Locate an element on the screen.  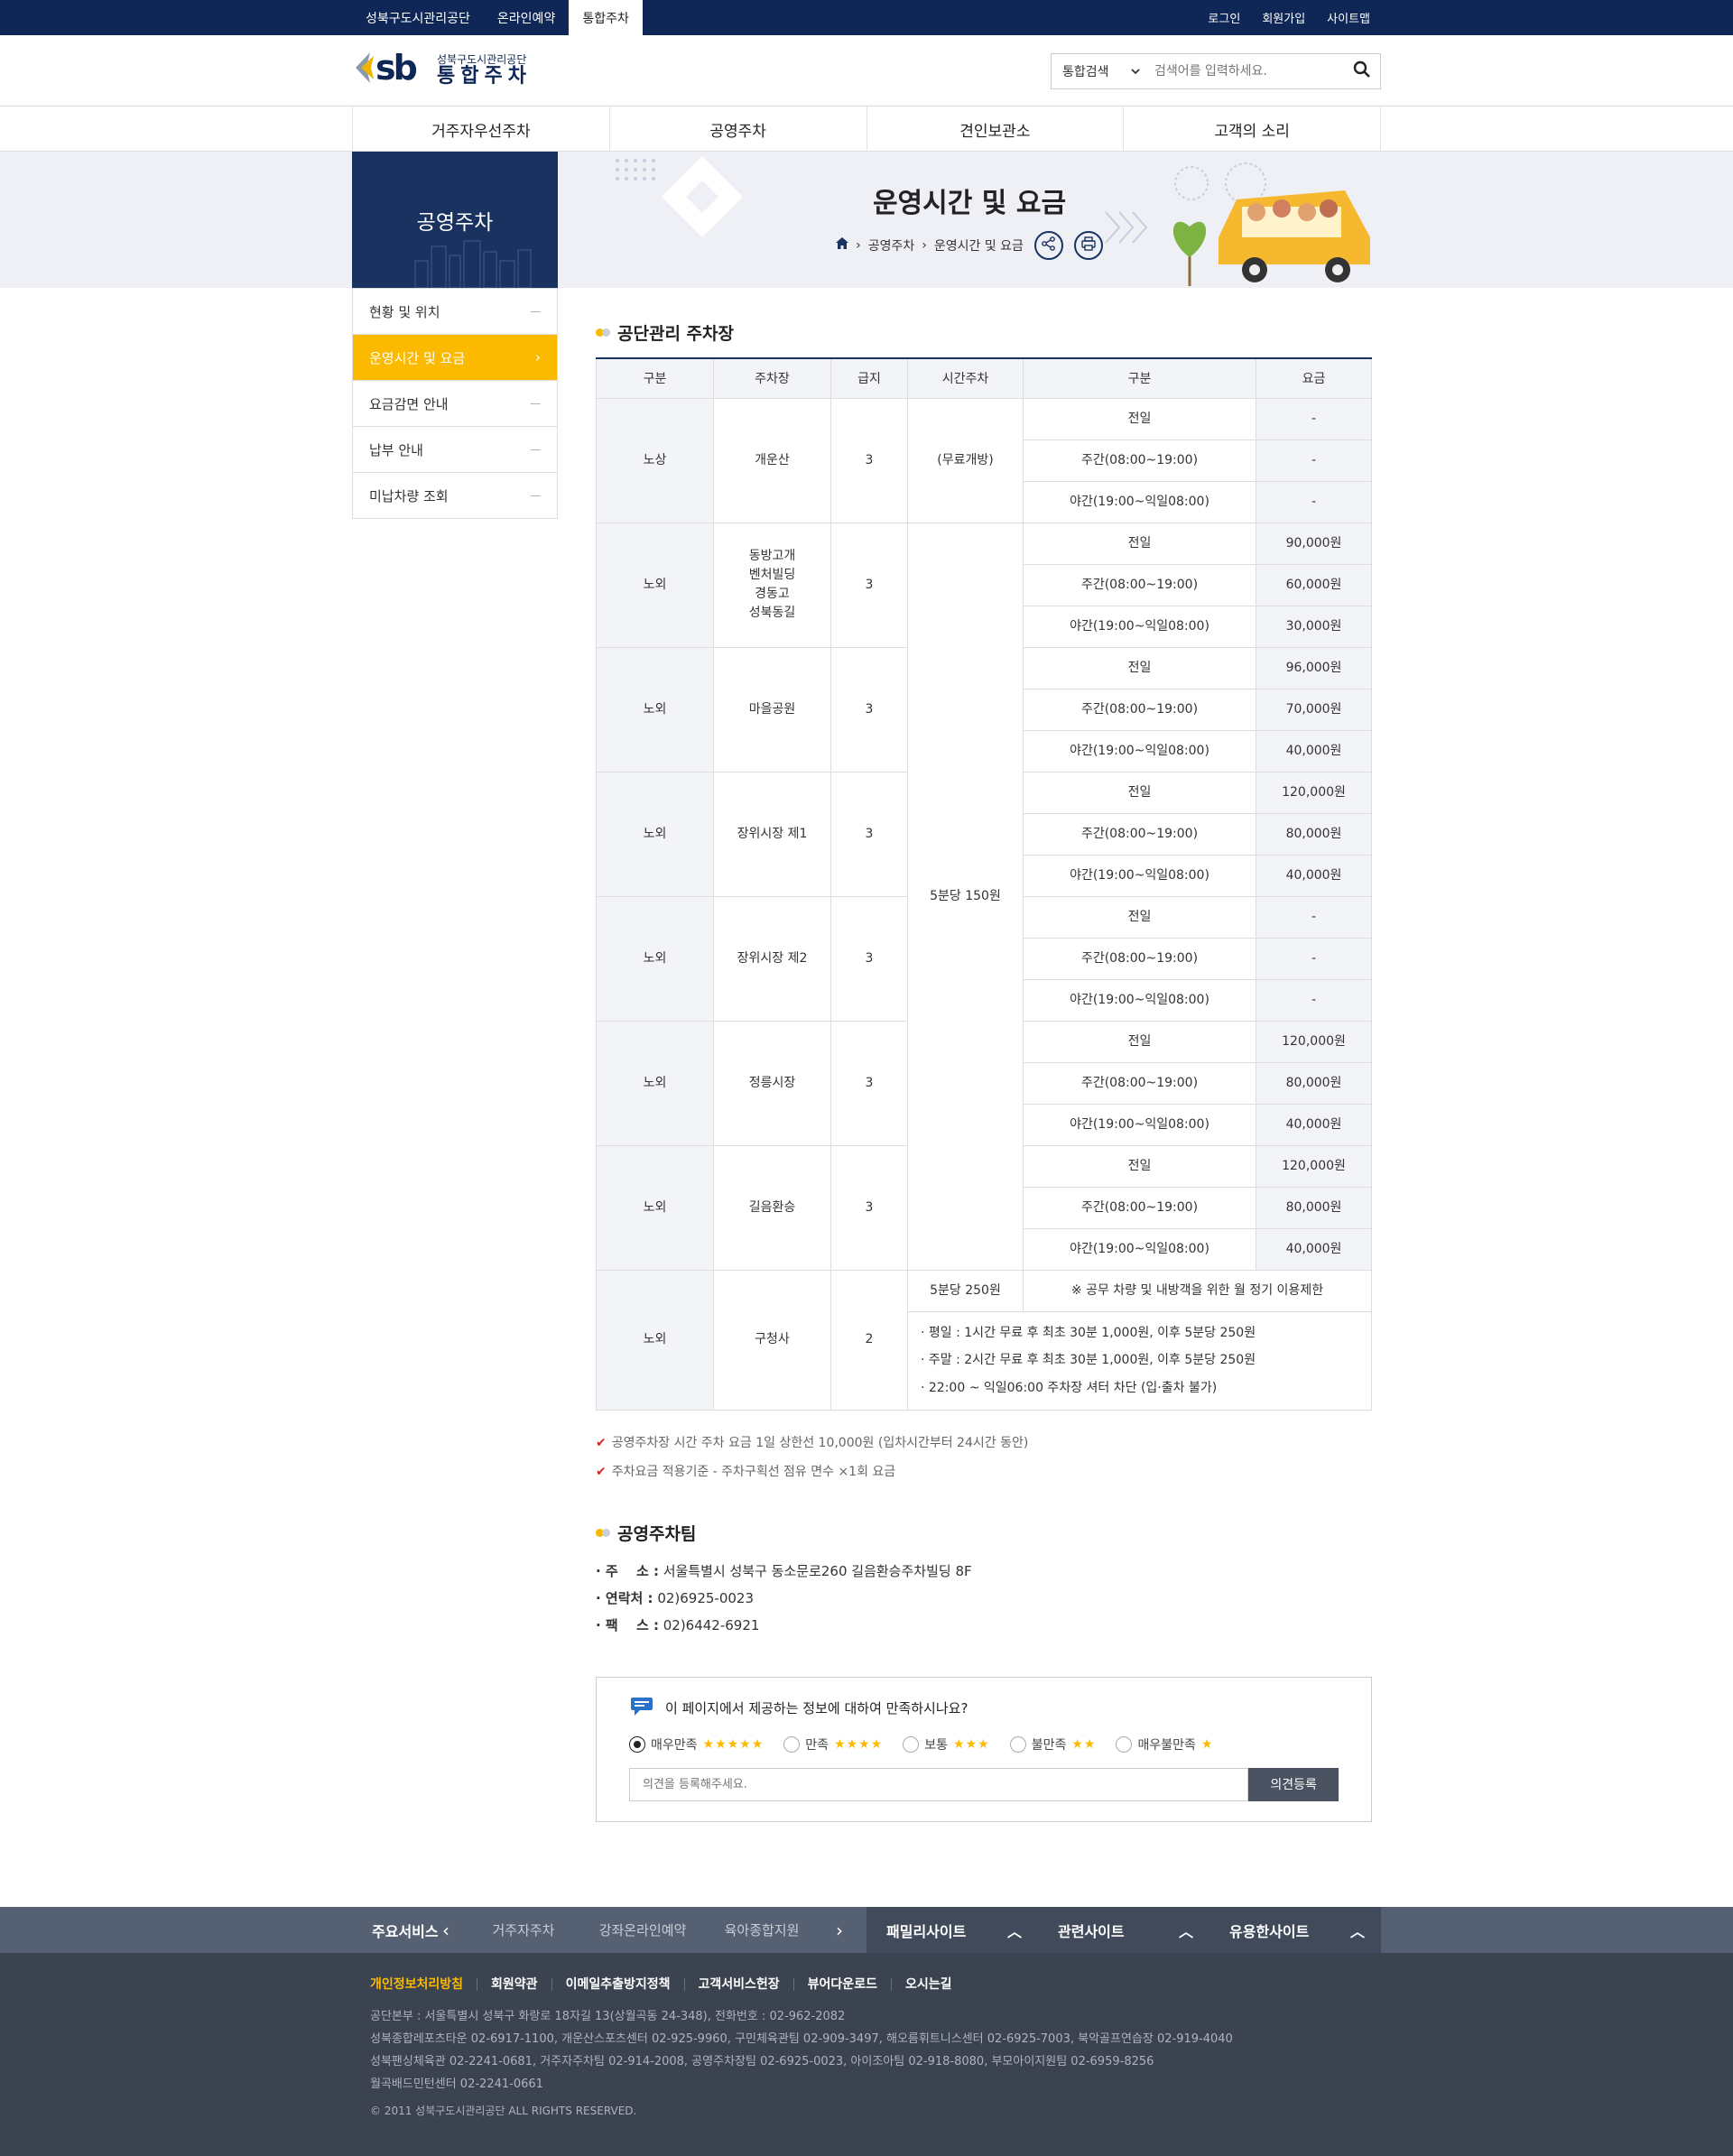
footer-link-privacy: 개인정보처리방침 is located at coordinates (423, 1984).